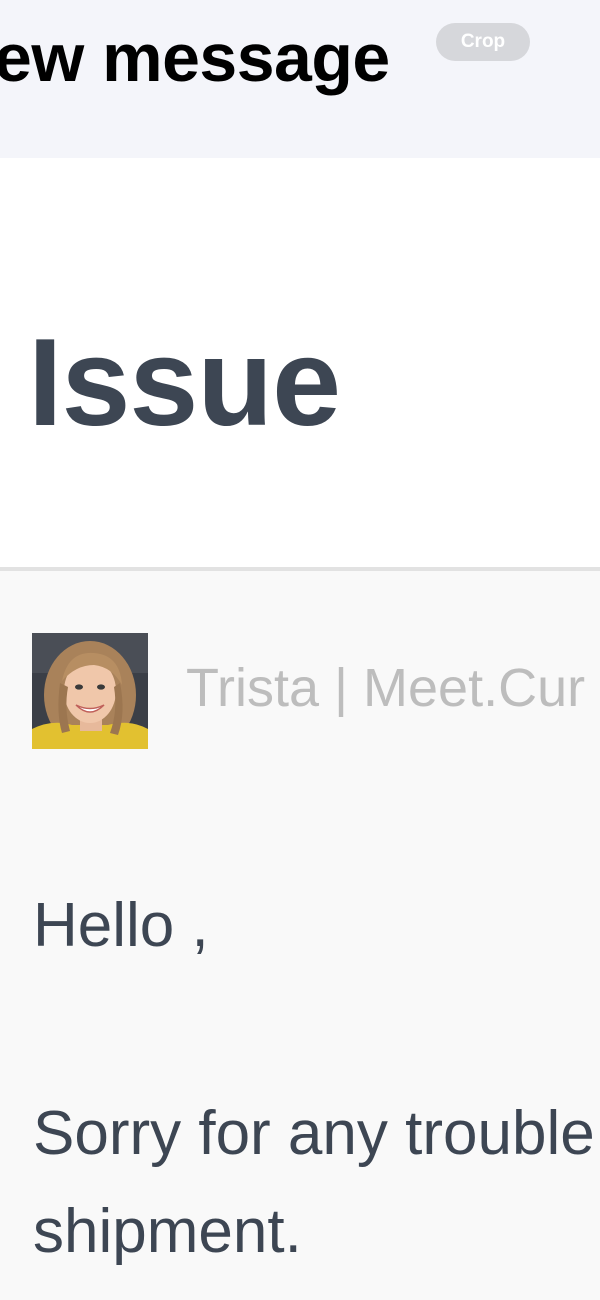 Image resolution: width=600 pixels, height=1300 pixels. Describe the element at coordinates (483, 42) in the screenshot. I see `crop-button: Crop` at that location.